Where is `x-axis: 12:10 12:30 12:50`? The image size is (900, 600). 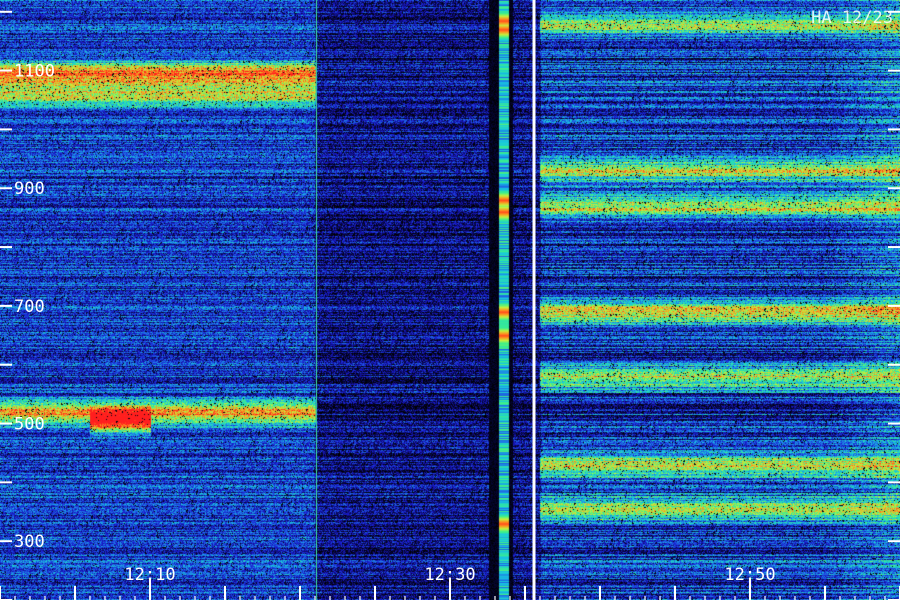 x-axis: 12:10 12:30 12:50 is located at coordinates (450, 582).